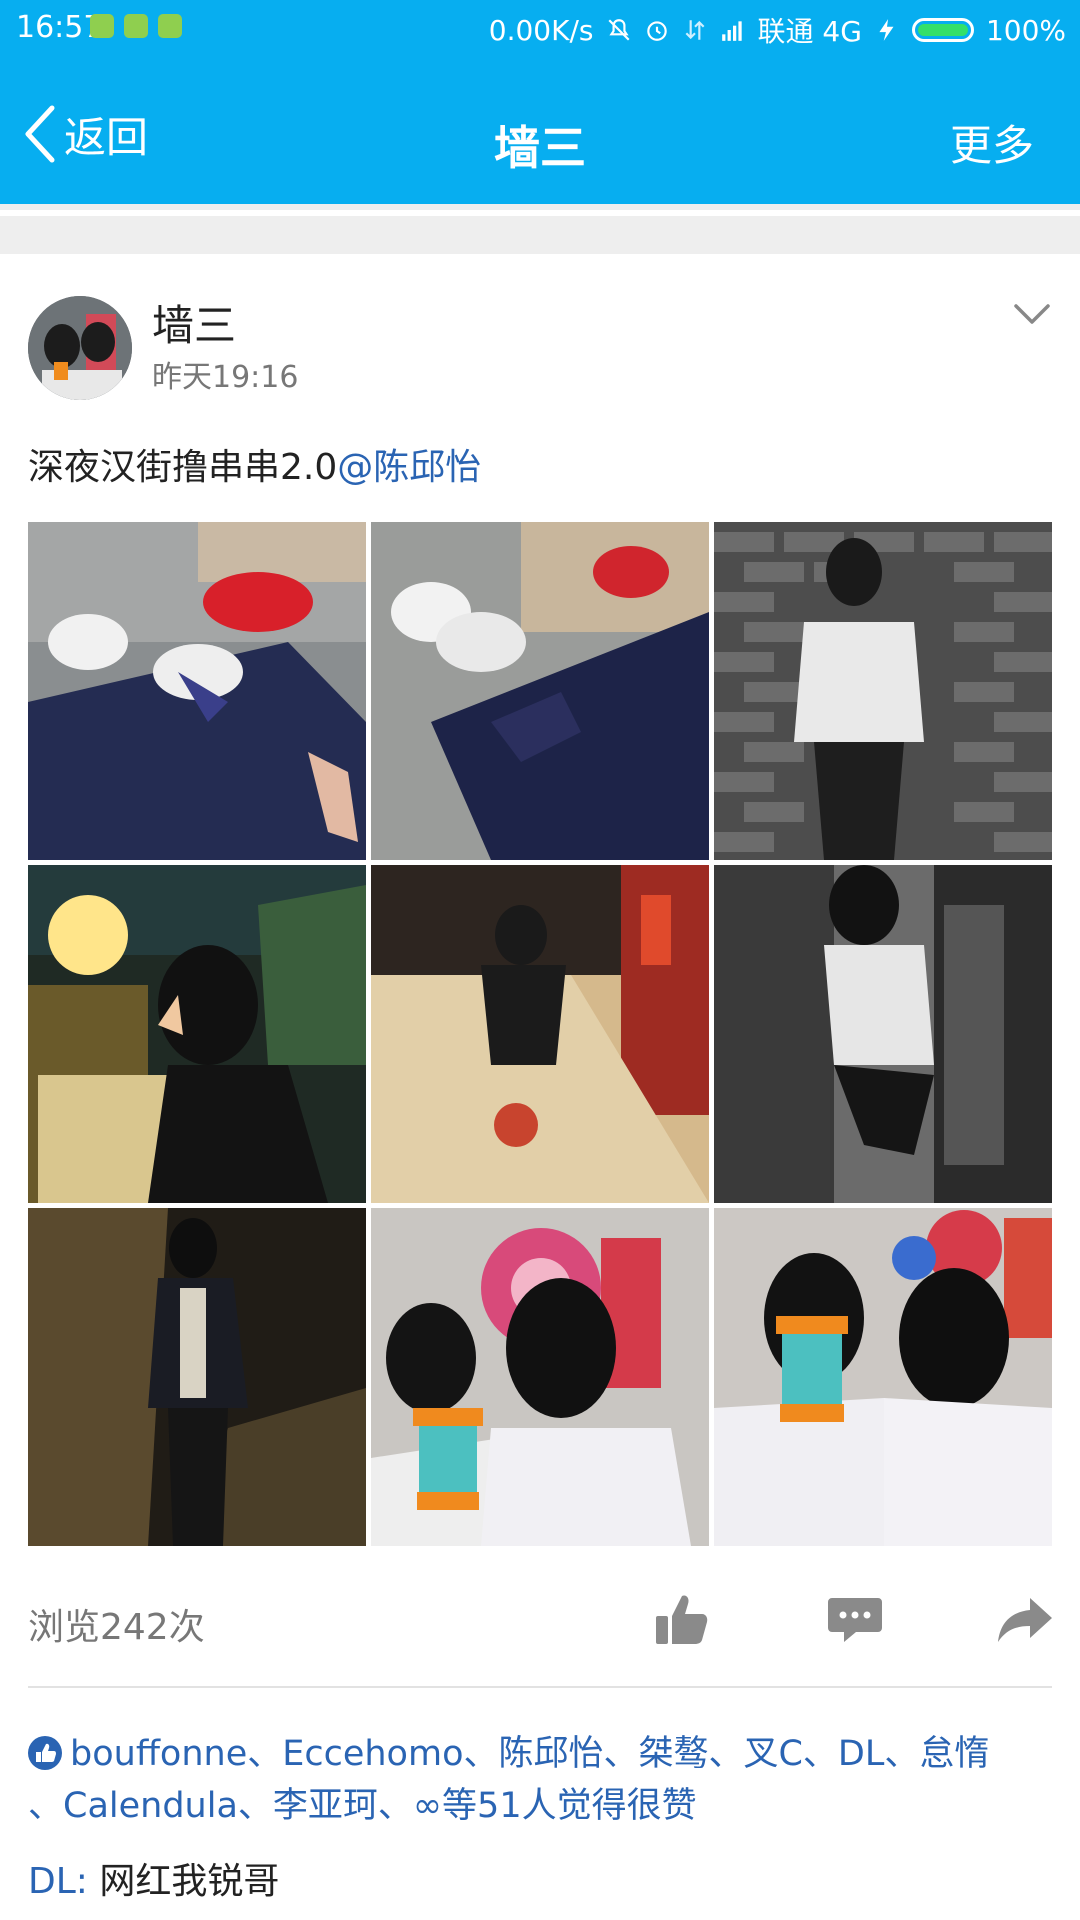  What do you see at coordinates (529, 1754) in the screenshot?
I see `likes-users-line1: bouffonne、Eccehomo、陈邱怡、桀骜、叉C、DL、怠惰` at bounding box center [529, 1754].